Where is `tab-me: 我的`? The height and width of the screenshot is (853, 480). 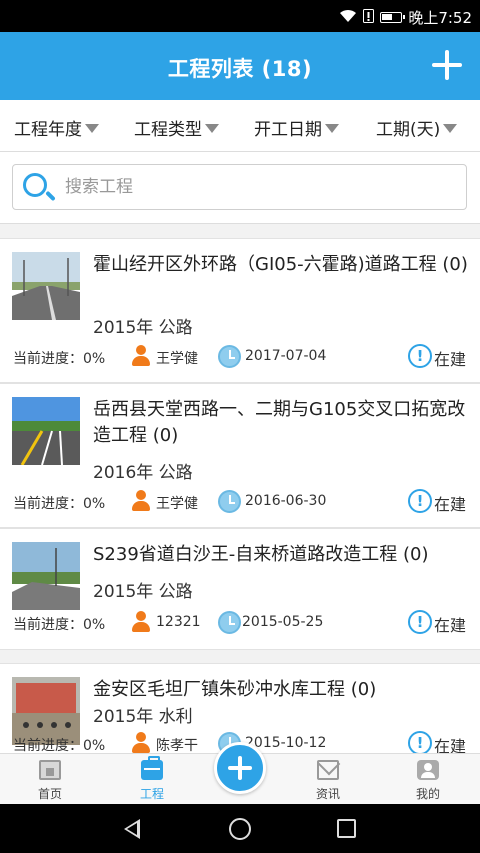 tab-me: 我的 is located at coordinates (428, 779).